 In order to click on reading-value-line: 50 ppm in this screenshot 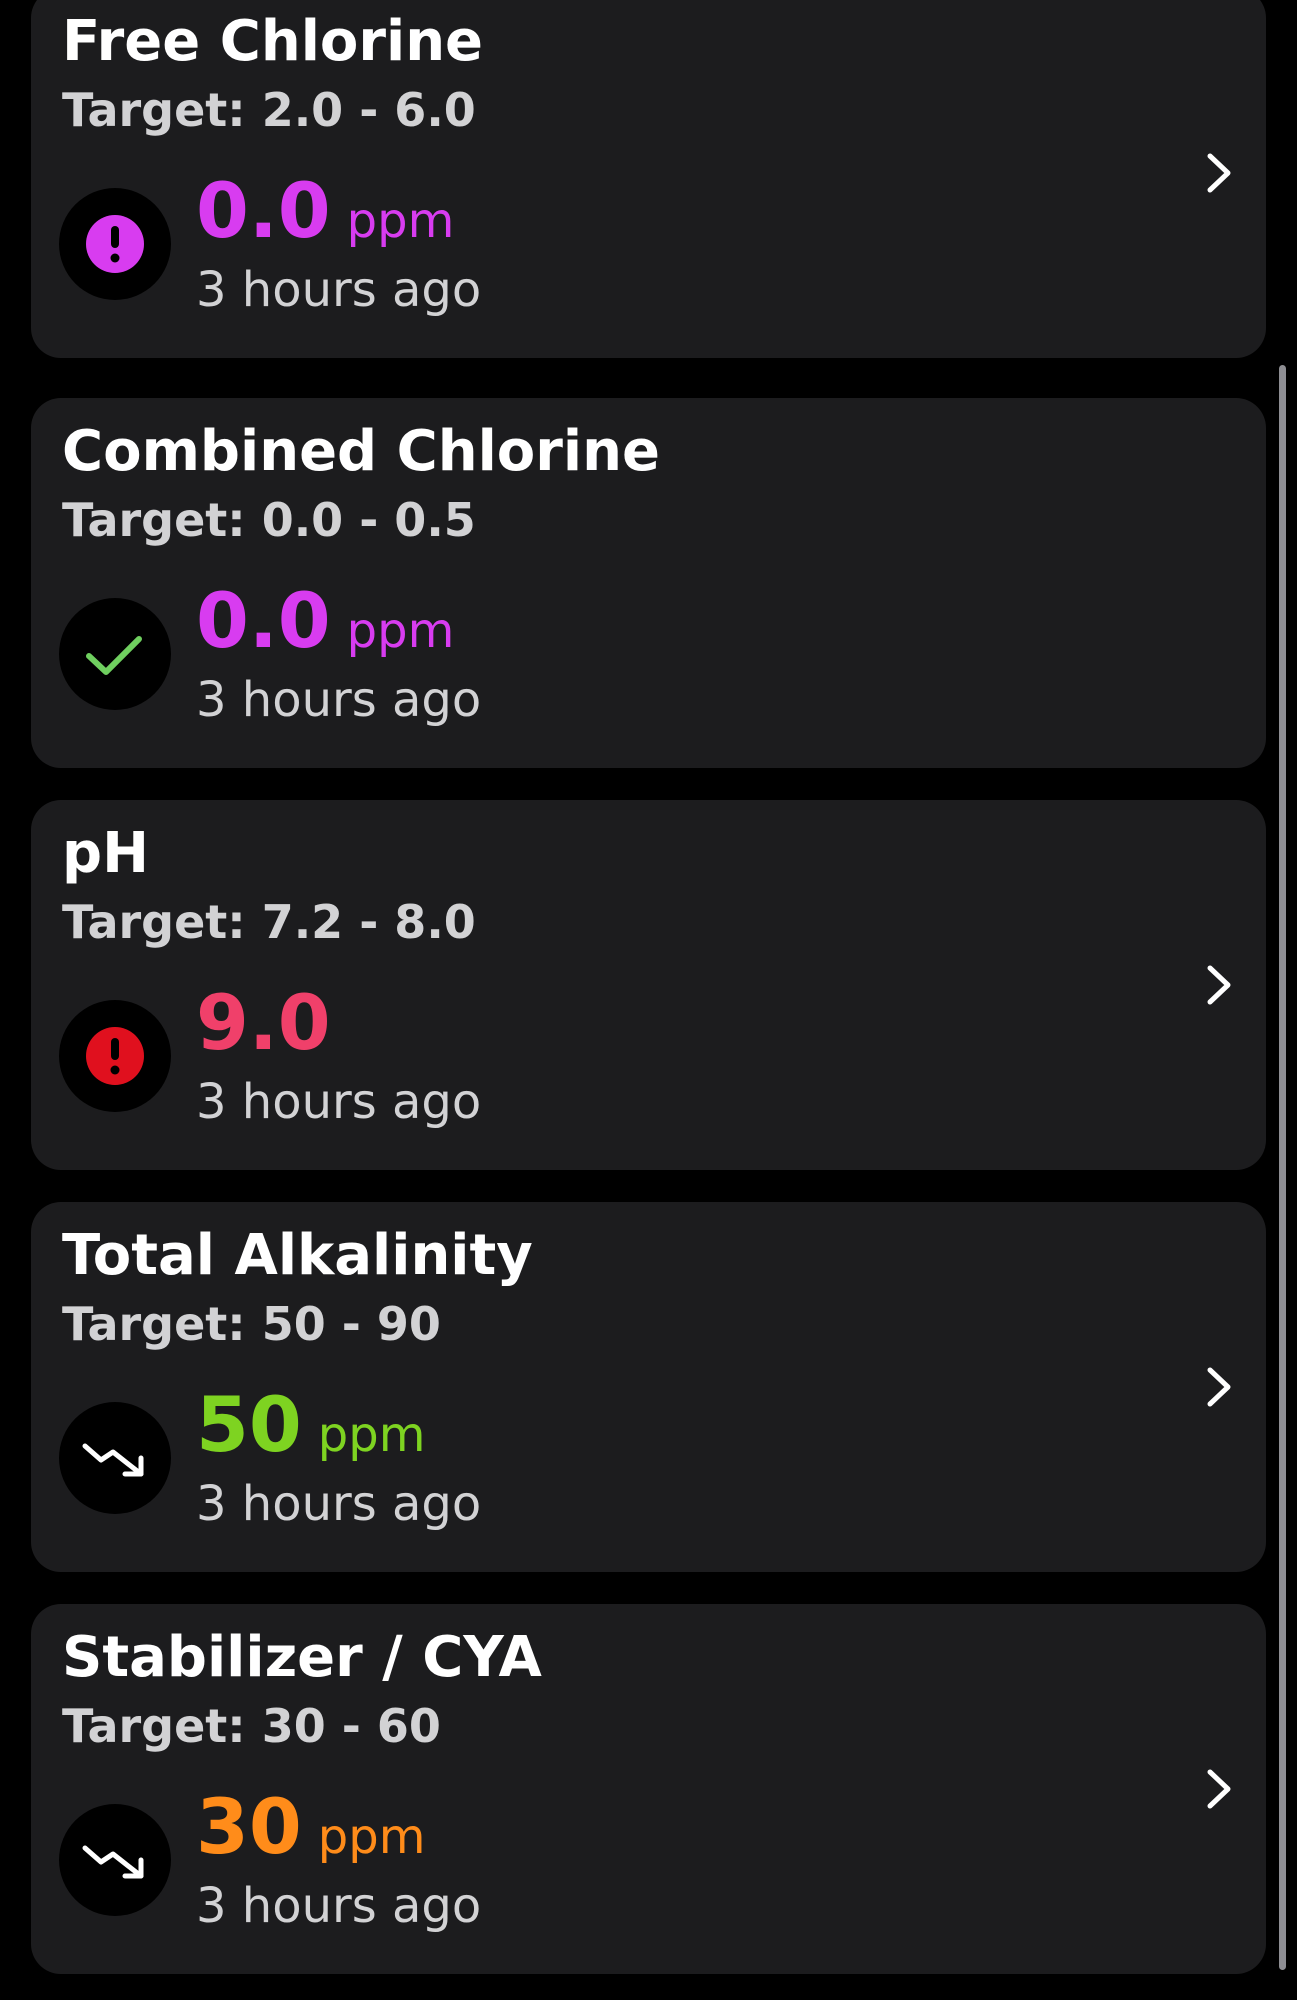, I will do `click(310, 1425)`.